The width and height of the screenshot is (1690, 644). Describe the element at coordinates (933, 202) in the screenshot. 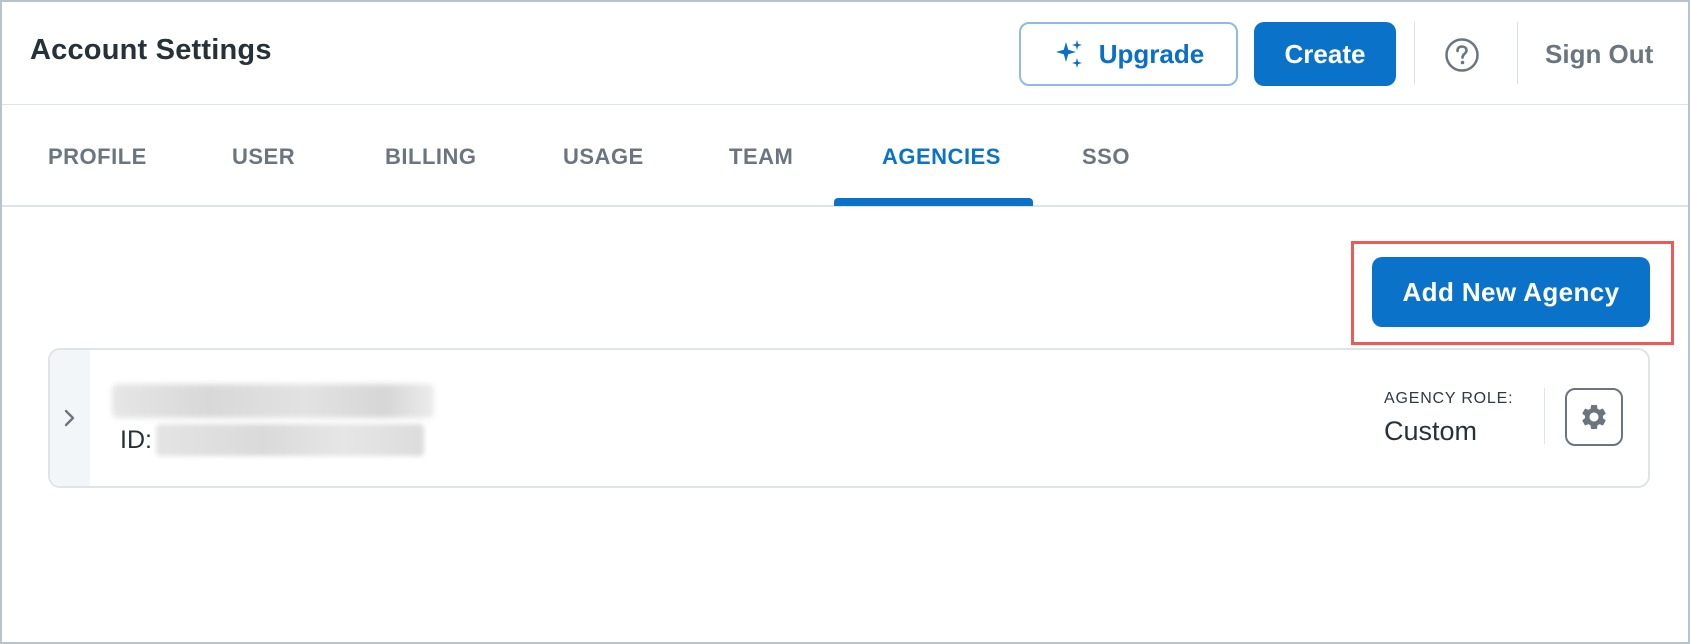

I see `active-tab-indicator` at that location.